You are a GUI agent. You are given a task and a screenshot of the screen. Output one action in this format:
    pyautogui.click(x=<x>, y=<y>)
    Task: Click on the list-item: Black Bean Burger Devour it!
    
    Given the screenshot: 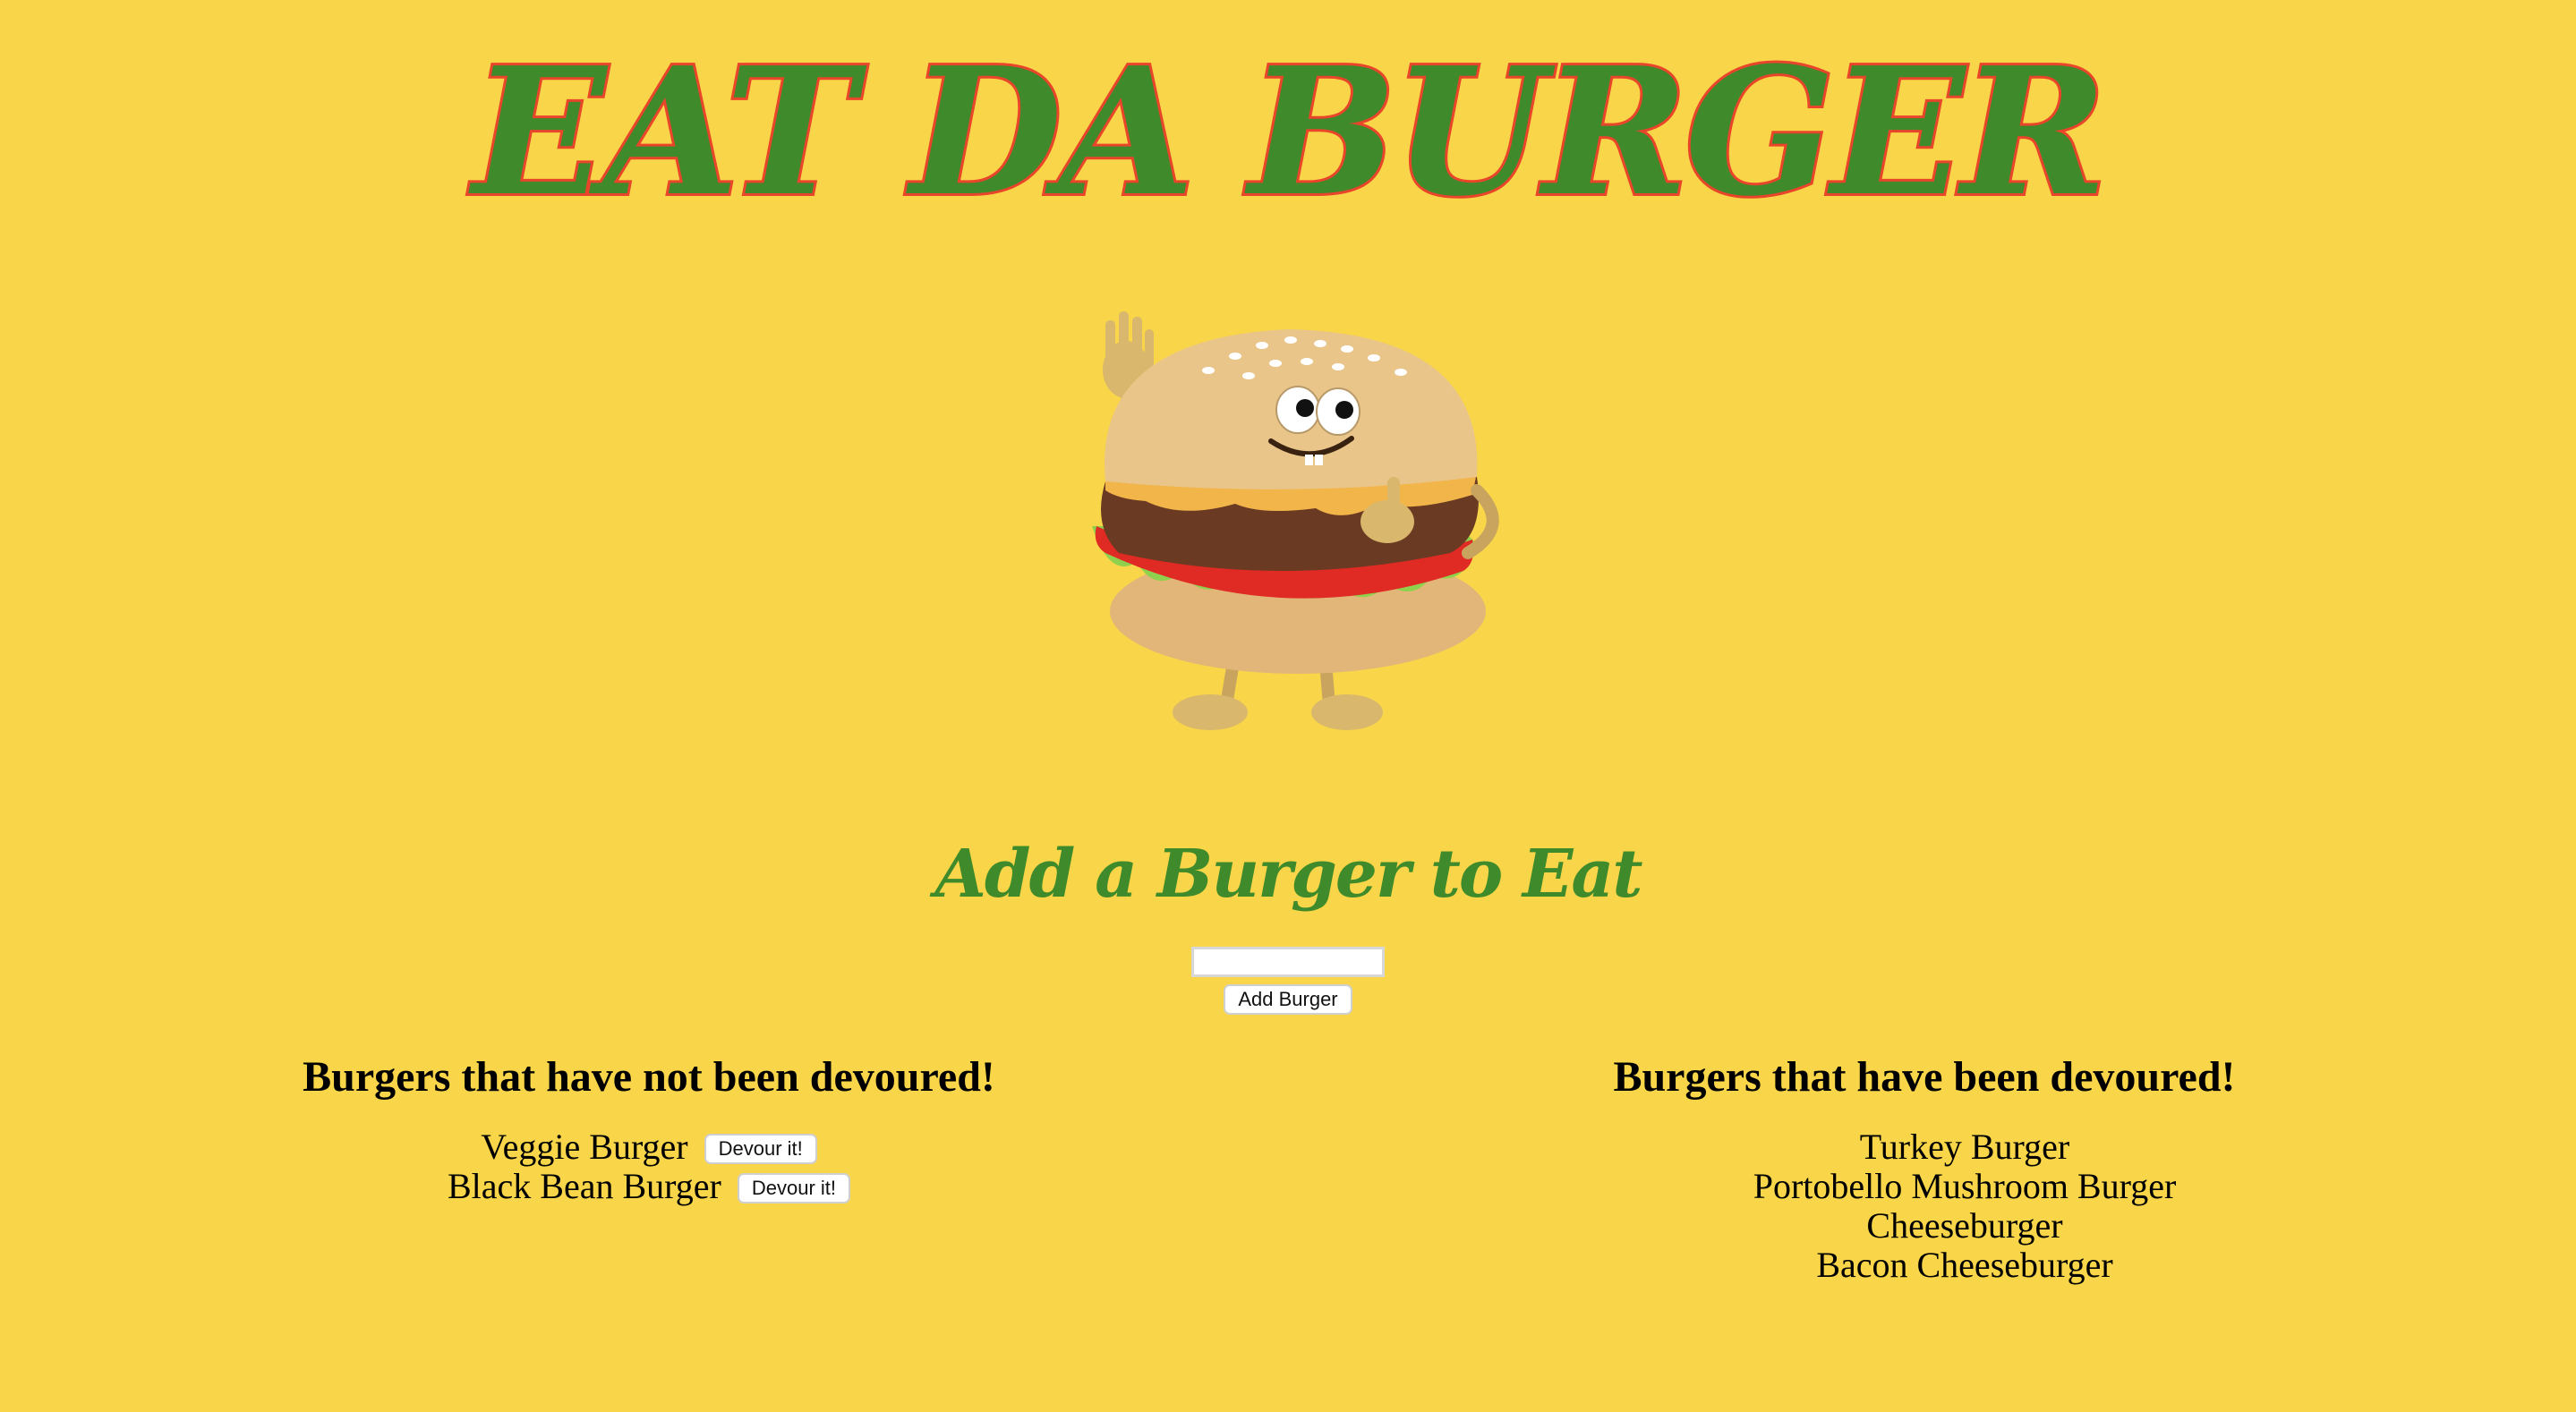 What is the action you would take?
    pyautogui.click(x=649, y=1186)
    